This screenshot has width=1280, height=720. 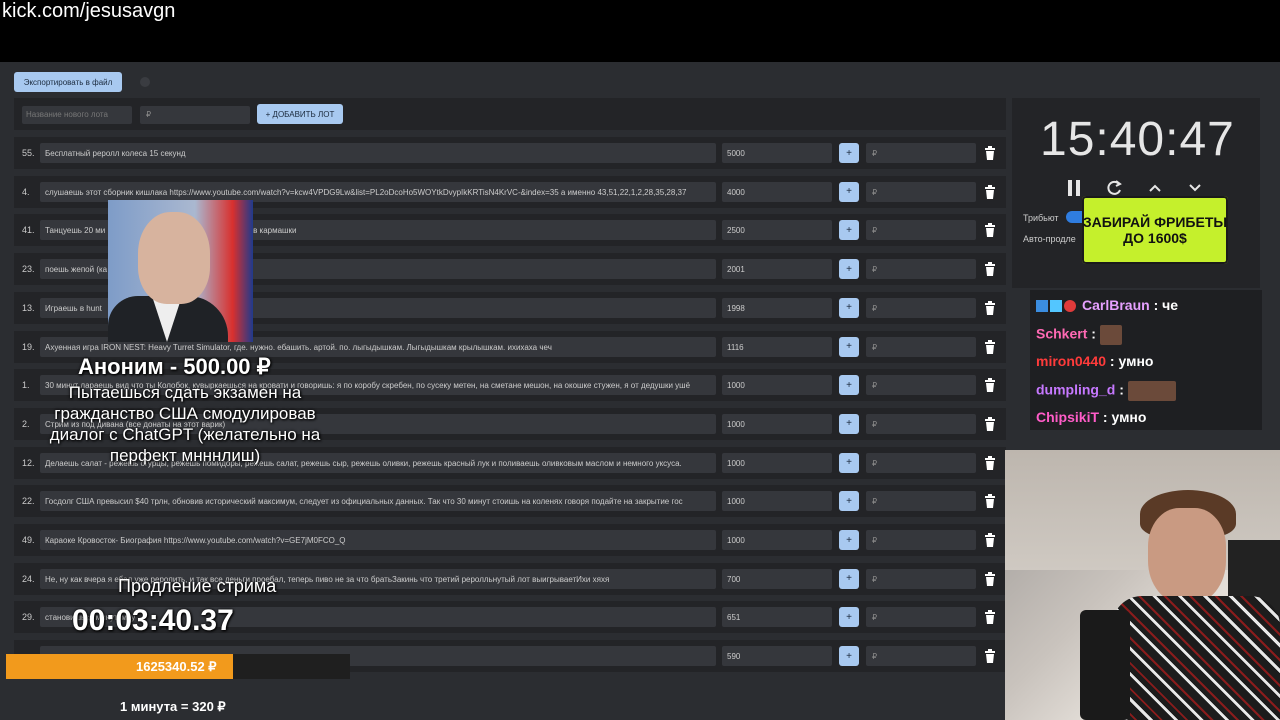 I want to click on chat-message: Schkert :, so click(x=1079, y=335).